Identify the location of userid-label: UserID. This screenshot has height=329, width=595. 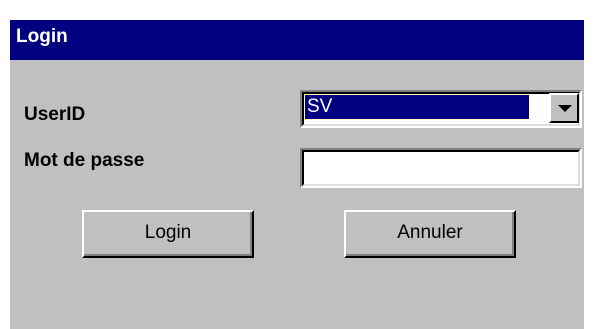
(55, 114).